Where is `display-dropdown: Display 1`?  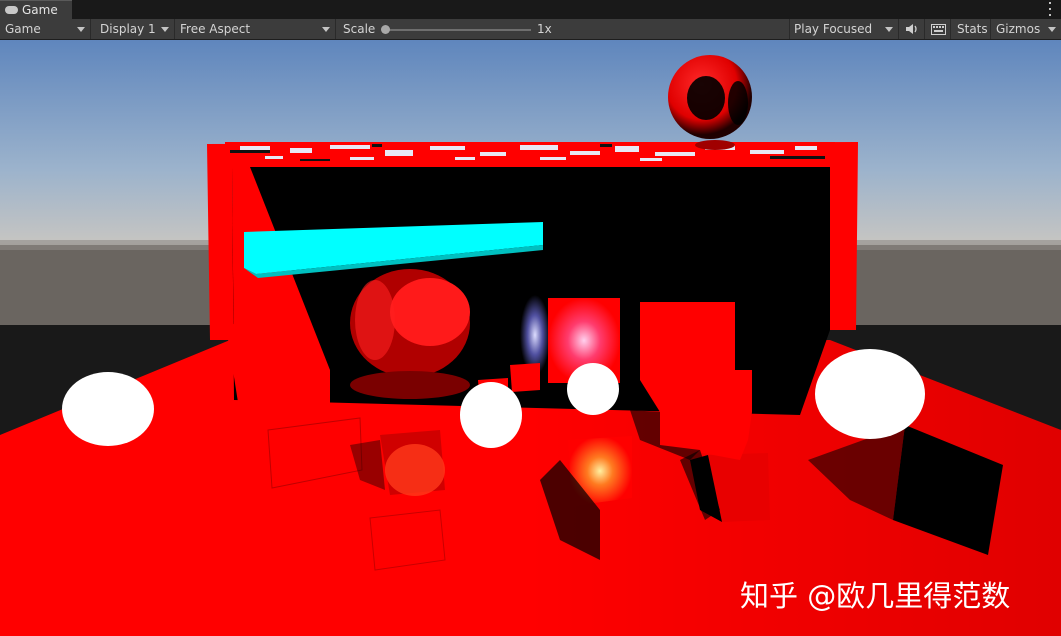 display-dropdown: Display 1 is located at coordinates (135, 29).